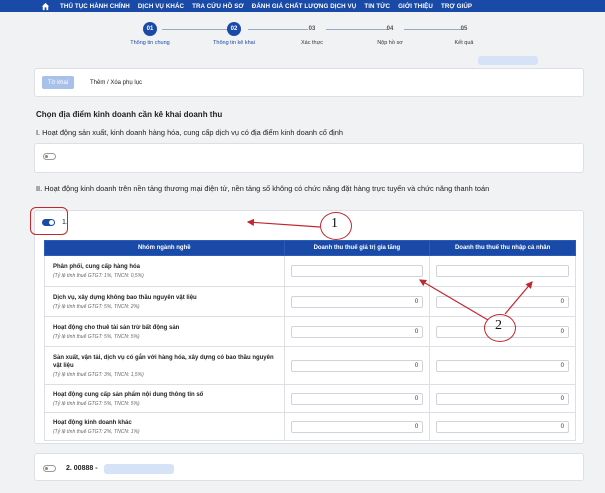 This screenshot has width=605, height=493. I want to click on annotation-arrows, so click(389, 269).